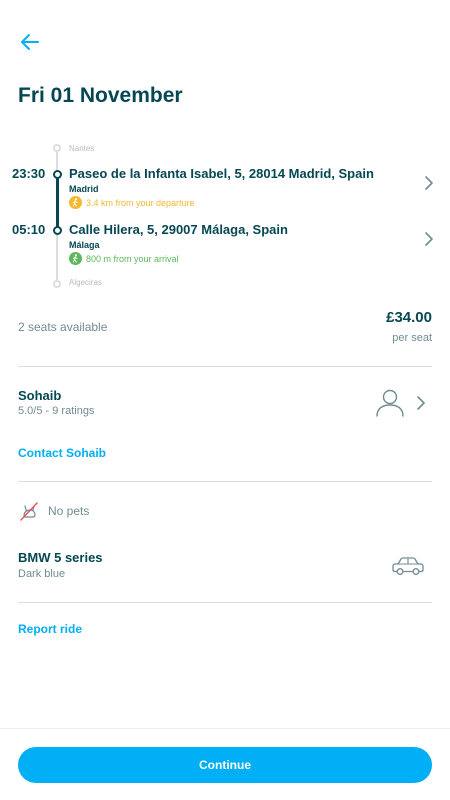 The width and height of the screenshot is (450, 800). What do you see at coordinates (30, 42) in the screenshot?
I see `arrow-left-icon` at bounding box center [30, 42].